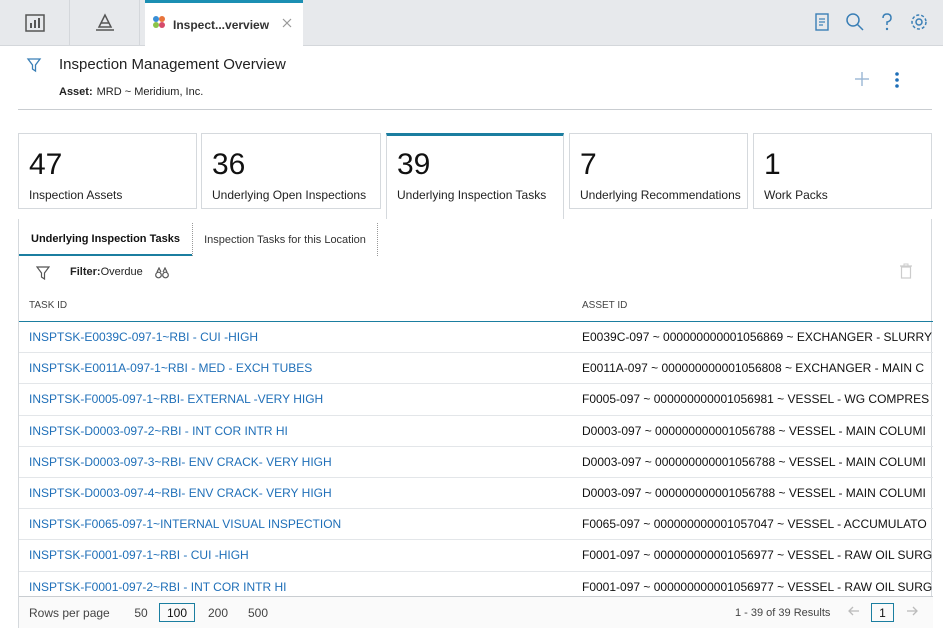  I want to click on add-icon, so click(862, 81).